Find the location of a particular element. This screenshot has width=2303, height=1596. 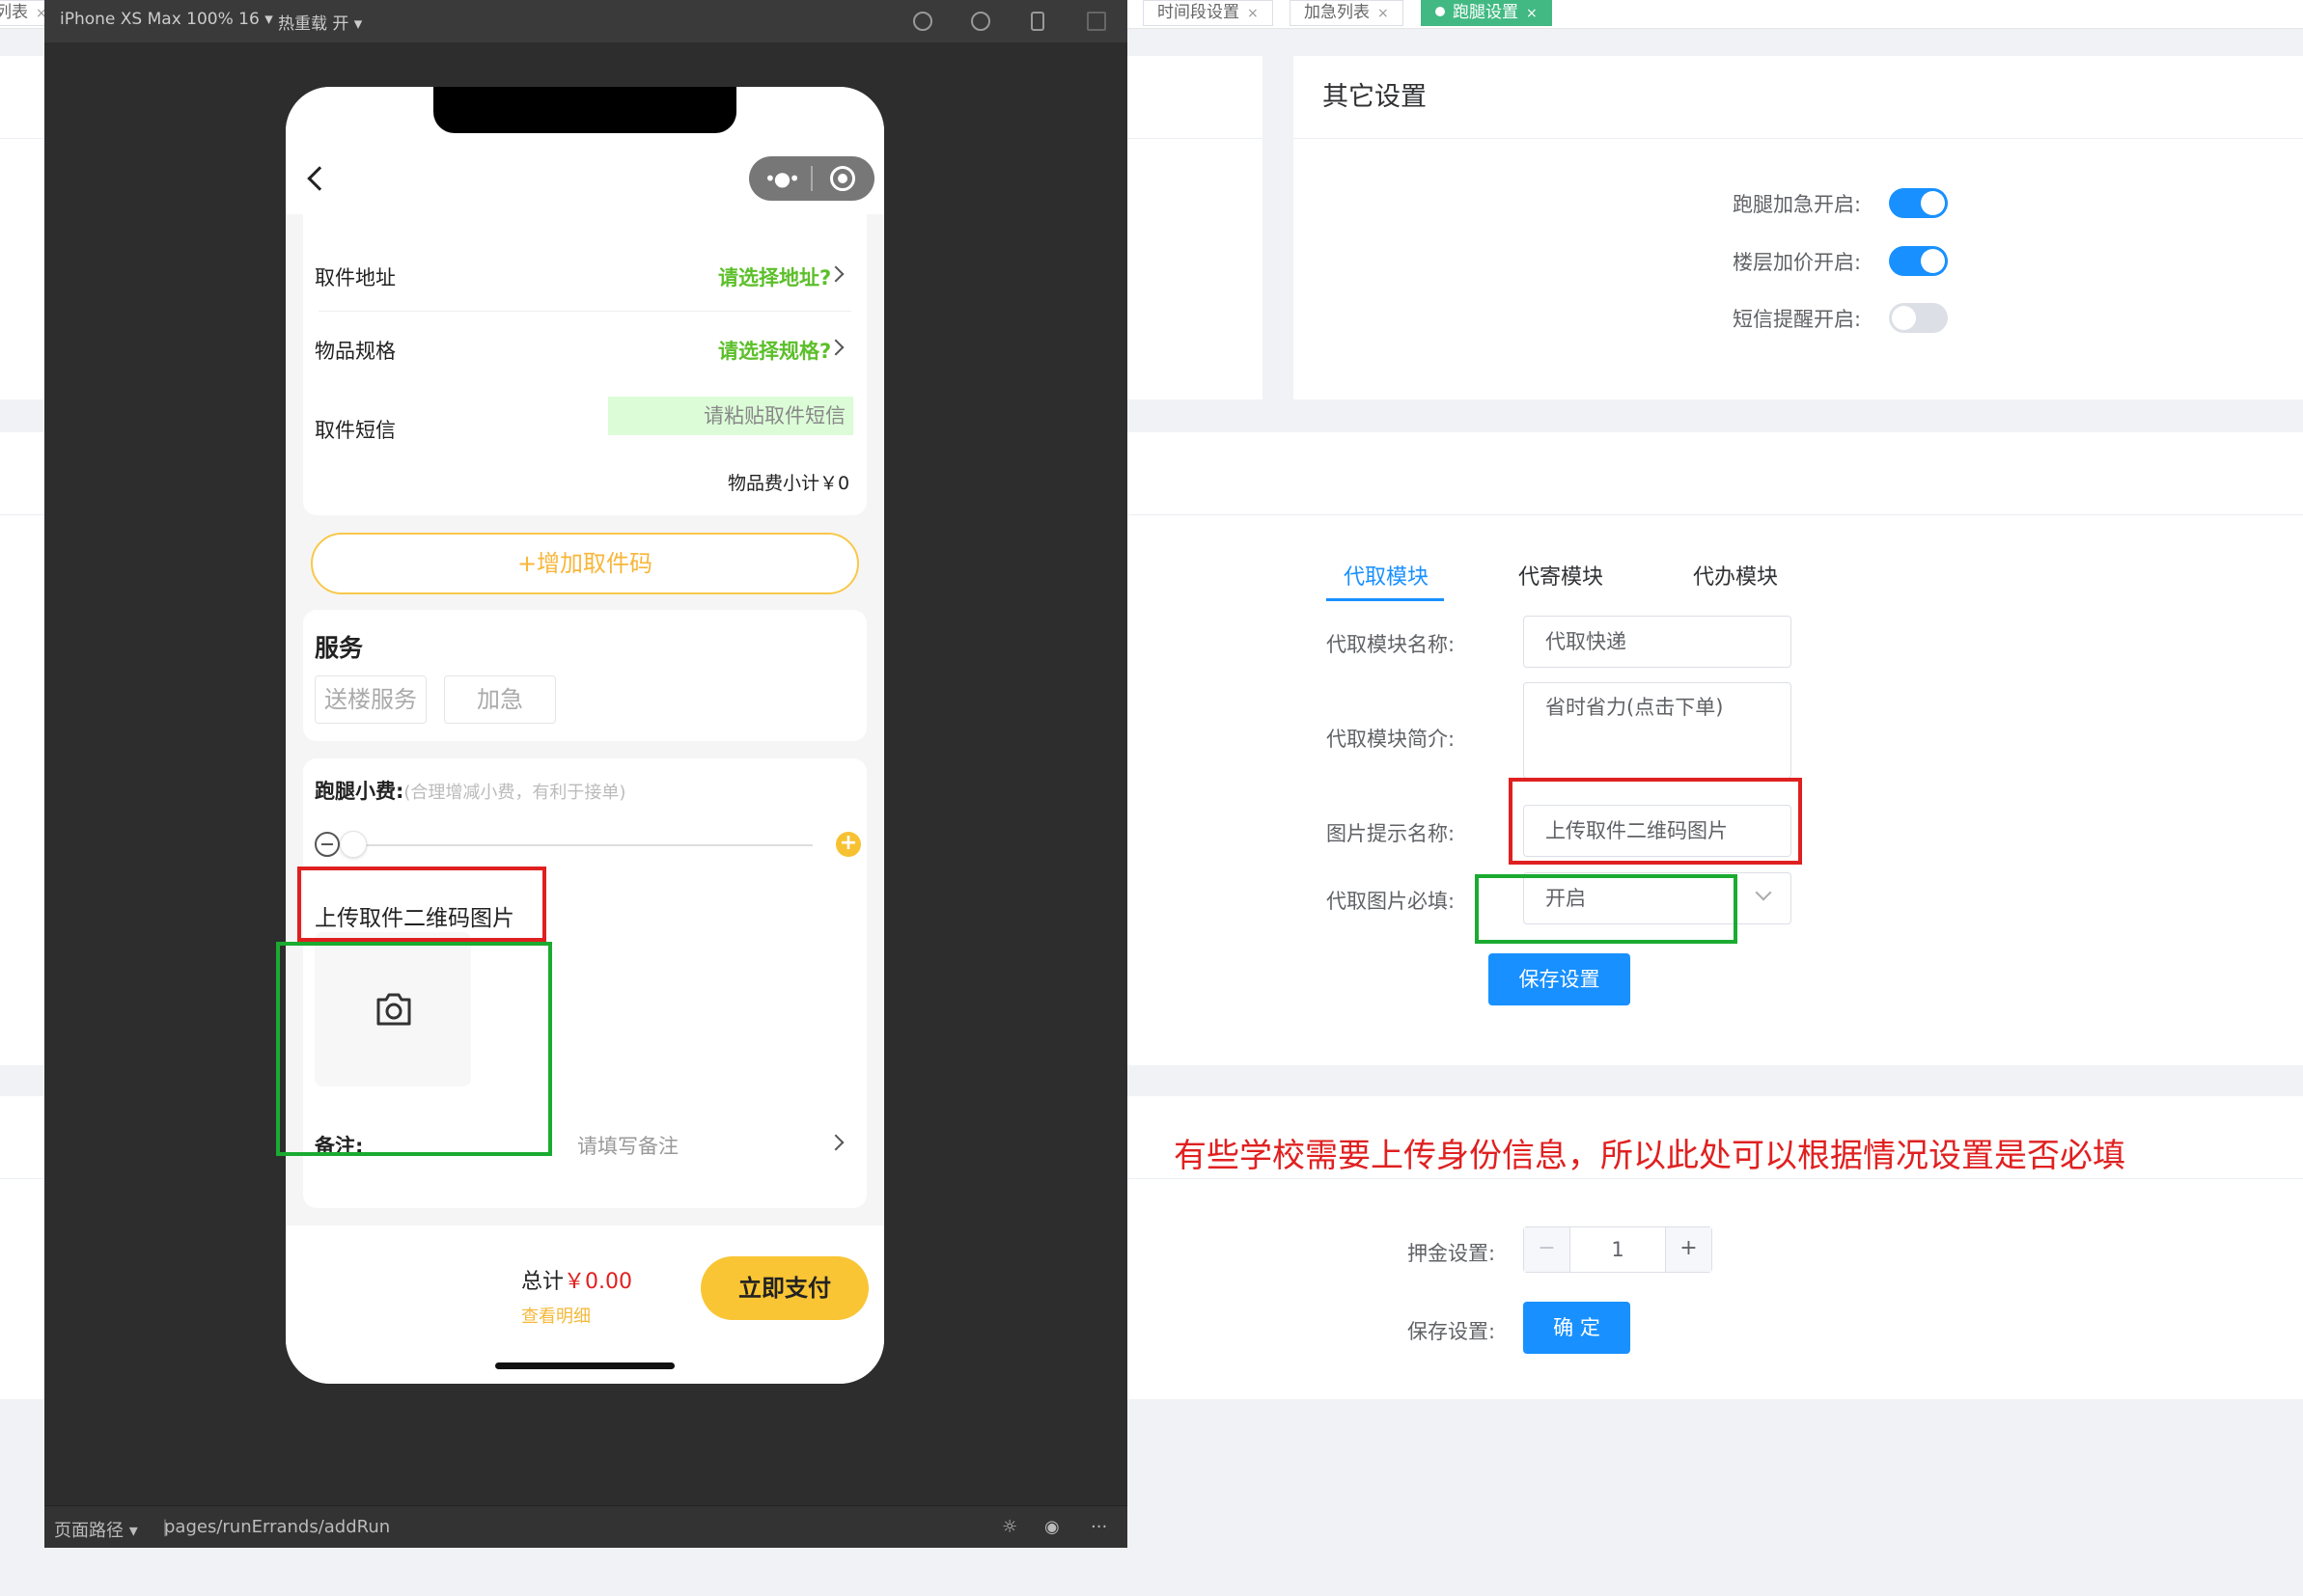

image-hint-label: 图片提示名称: is located at coordinates (1391, 834).